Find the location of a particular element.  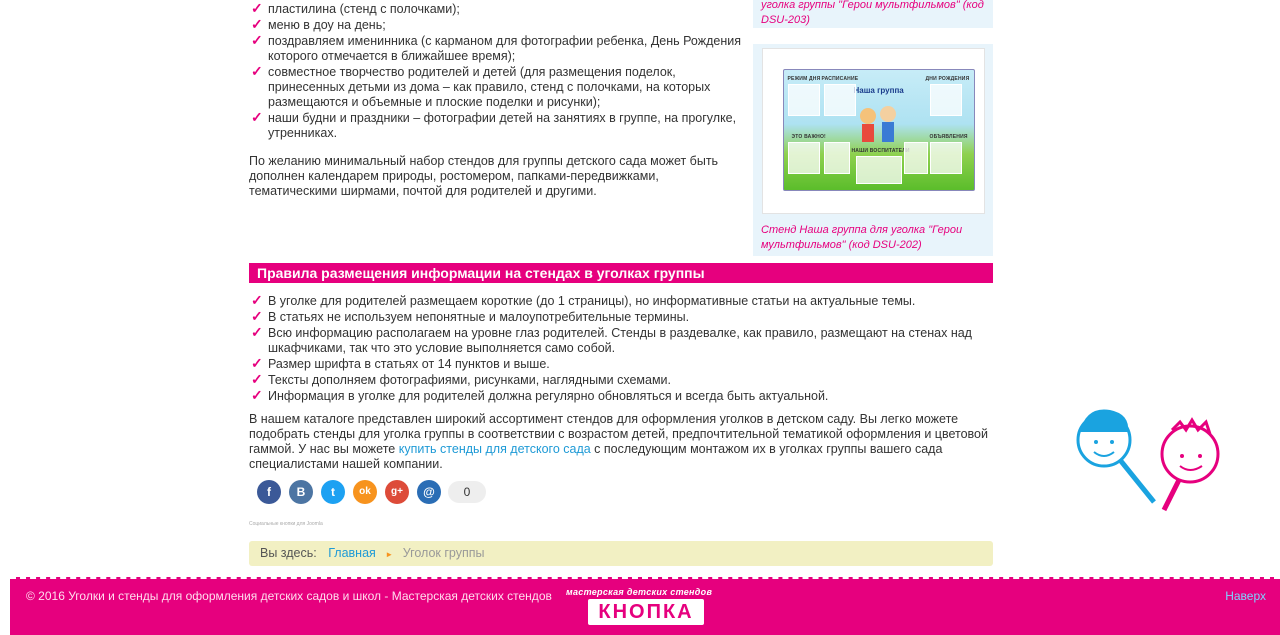

vk-icon: B is located at coordinates (301, 492).